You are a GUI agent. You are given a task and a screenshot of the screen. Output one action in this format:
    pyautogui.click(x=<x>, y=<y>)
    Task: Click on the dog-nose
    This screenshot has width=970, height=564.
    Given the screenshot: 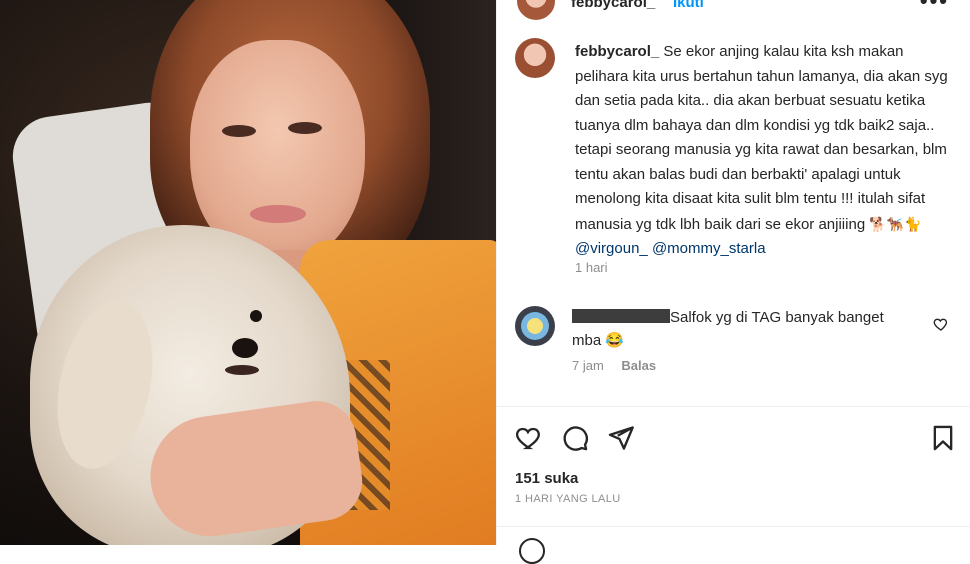 What is the action you would take?
    pyautogui.click(x=245, y=348)
    